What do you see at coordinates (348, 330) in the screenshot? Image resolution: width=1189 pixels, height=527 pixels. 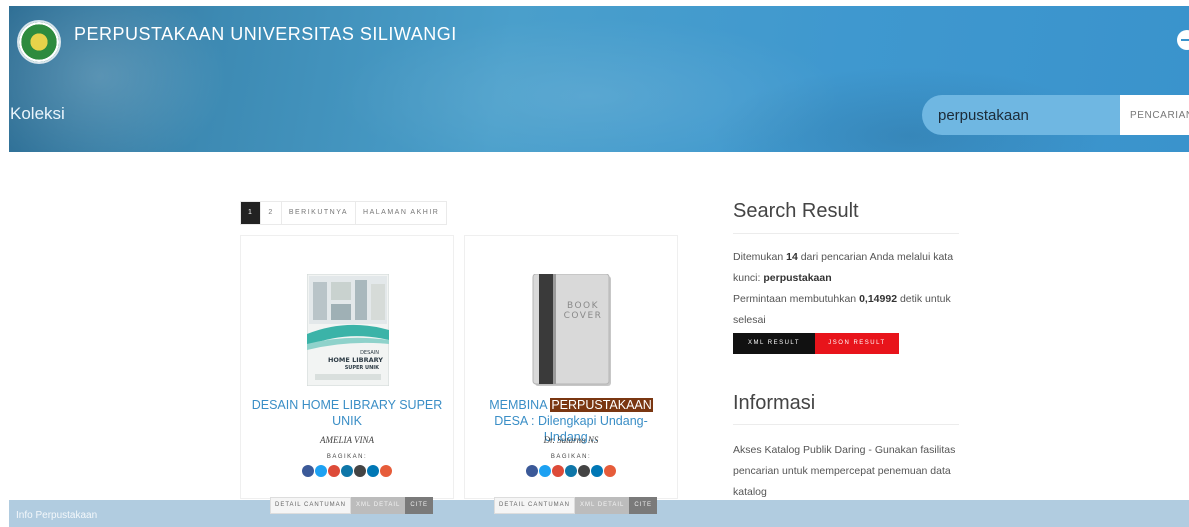 I see `book-cover-image: DESAIN HOME LIBRARY SUPER UNIK` at bounding box center [348, 330].